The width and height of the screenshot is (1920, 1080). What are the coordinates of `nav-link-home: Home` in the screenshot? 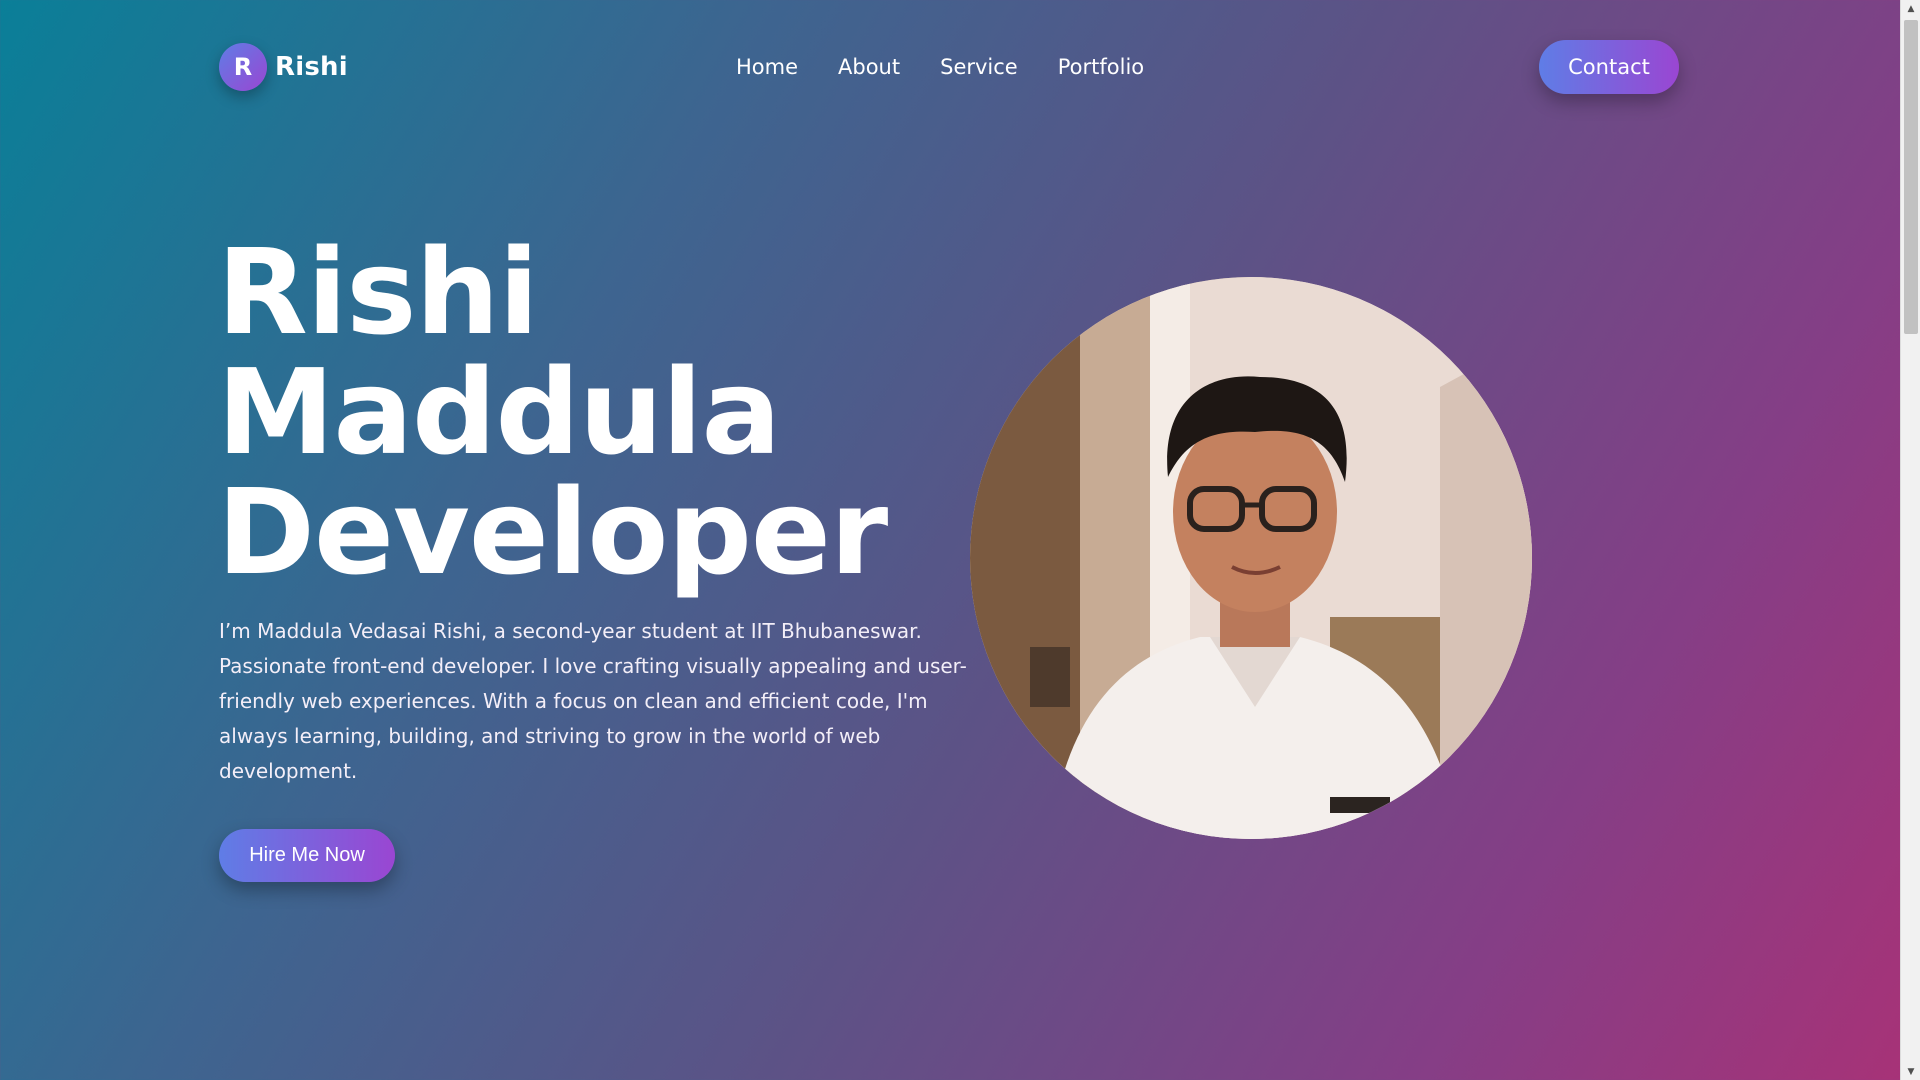 It's located at (767, 67).